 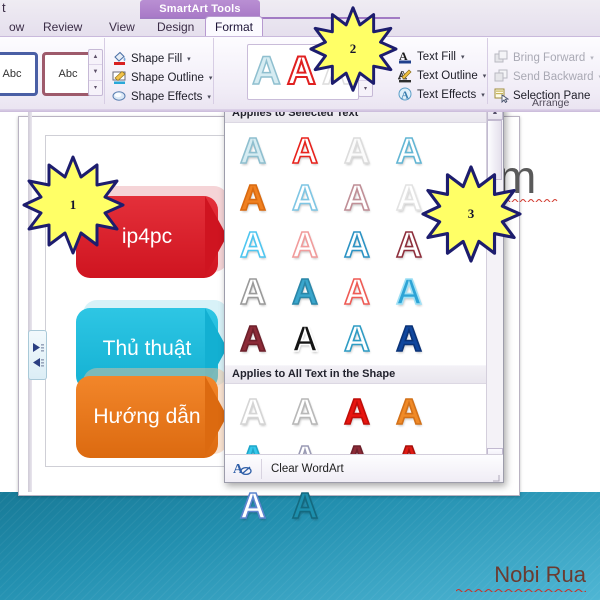 I want to click on wordart-style-selected-2-0: A, so click(x=357, y=244).